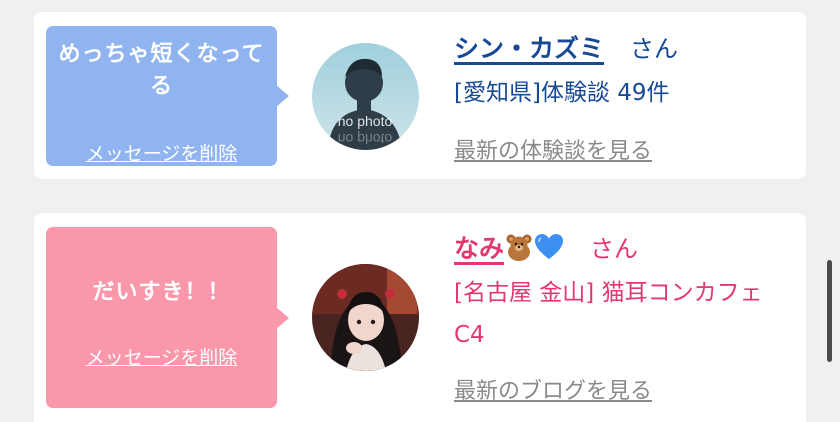 This screenshot has width=840, height=422. I want to click on user-name-row: シン・カズミ さん, so click(566, 47).